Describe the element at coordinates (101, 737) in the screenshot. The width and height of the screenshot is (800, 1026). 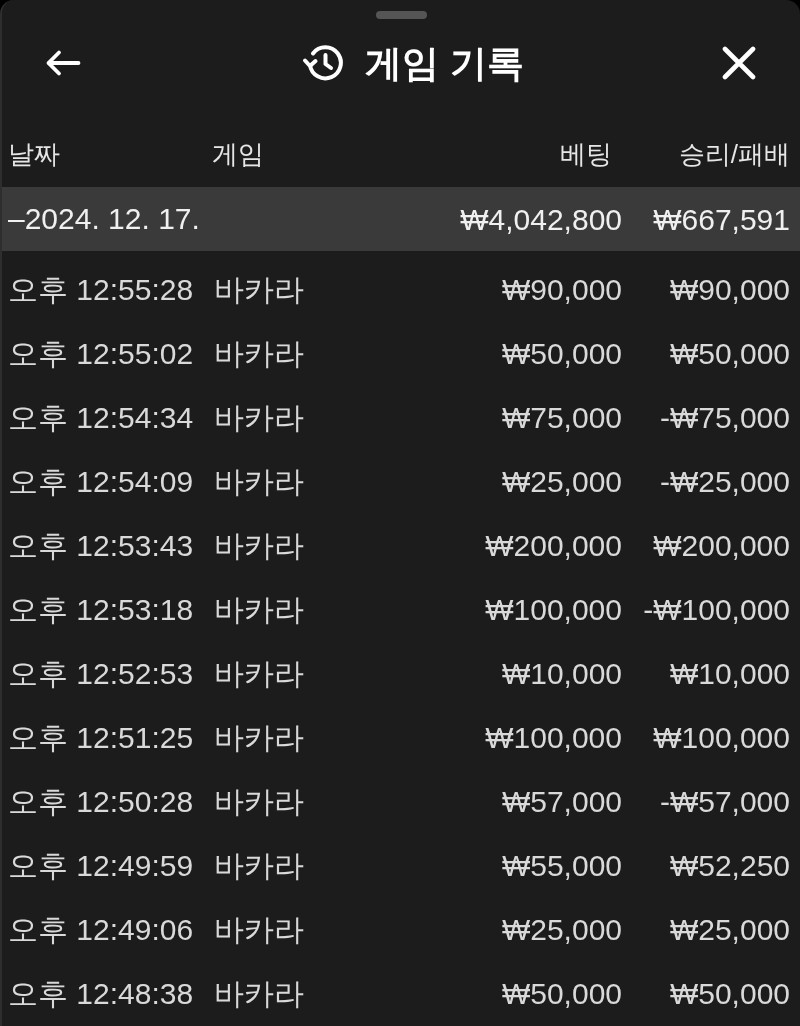
I see `time-cell-text: 오후 12:51:25` at that location.